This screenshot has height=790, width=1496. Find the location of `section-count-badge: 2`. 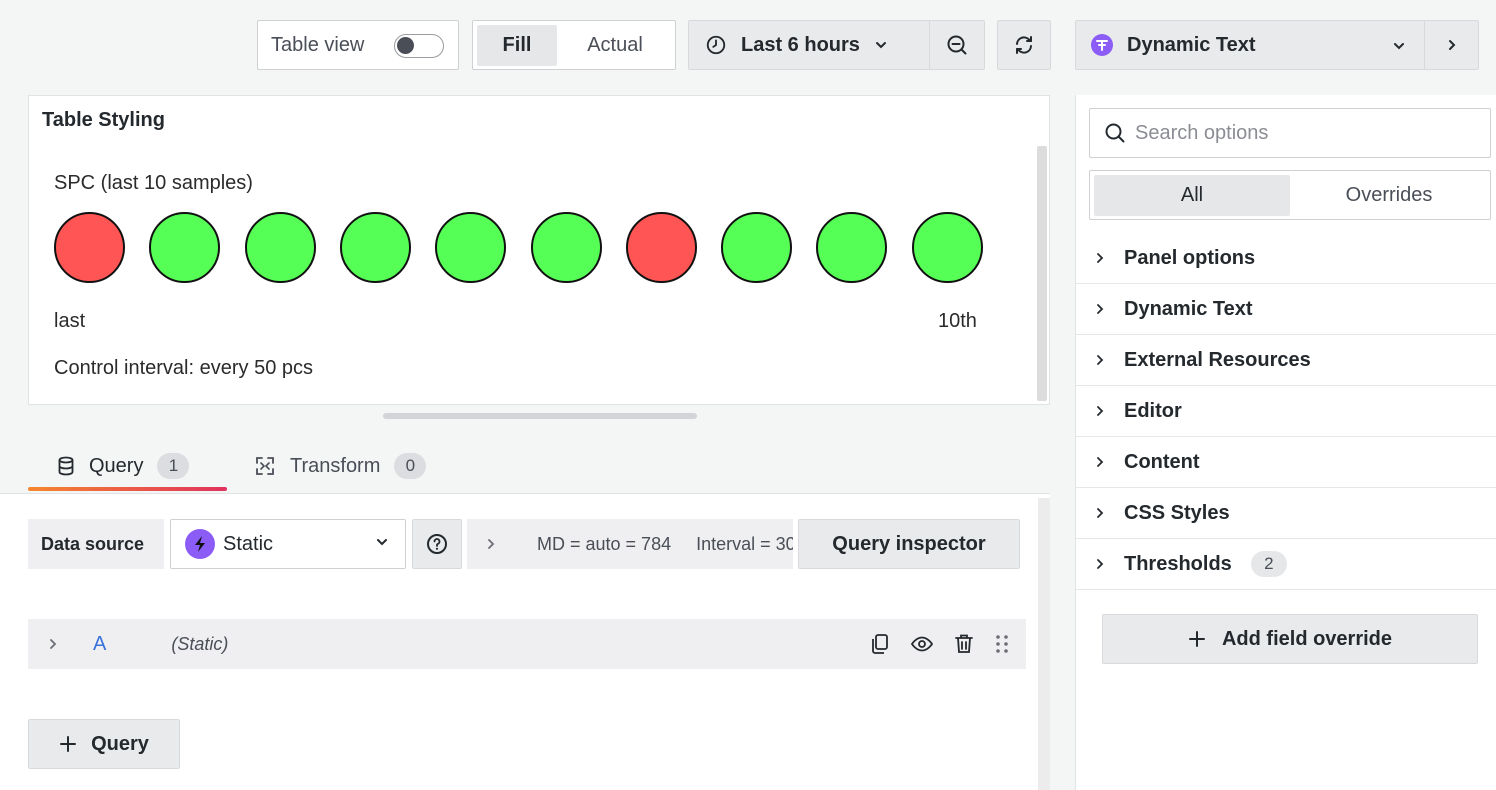

section-count-badge: 2 is located at coordinates (1268, 564).